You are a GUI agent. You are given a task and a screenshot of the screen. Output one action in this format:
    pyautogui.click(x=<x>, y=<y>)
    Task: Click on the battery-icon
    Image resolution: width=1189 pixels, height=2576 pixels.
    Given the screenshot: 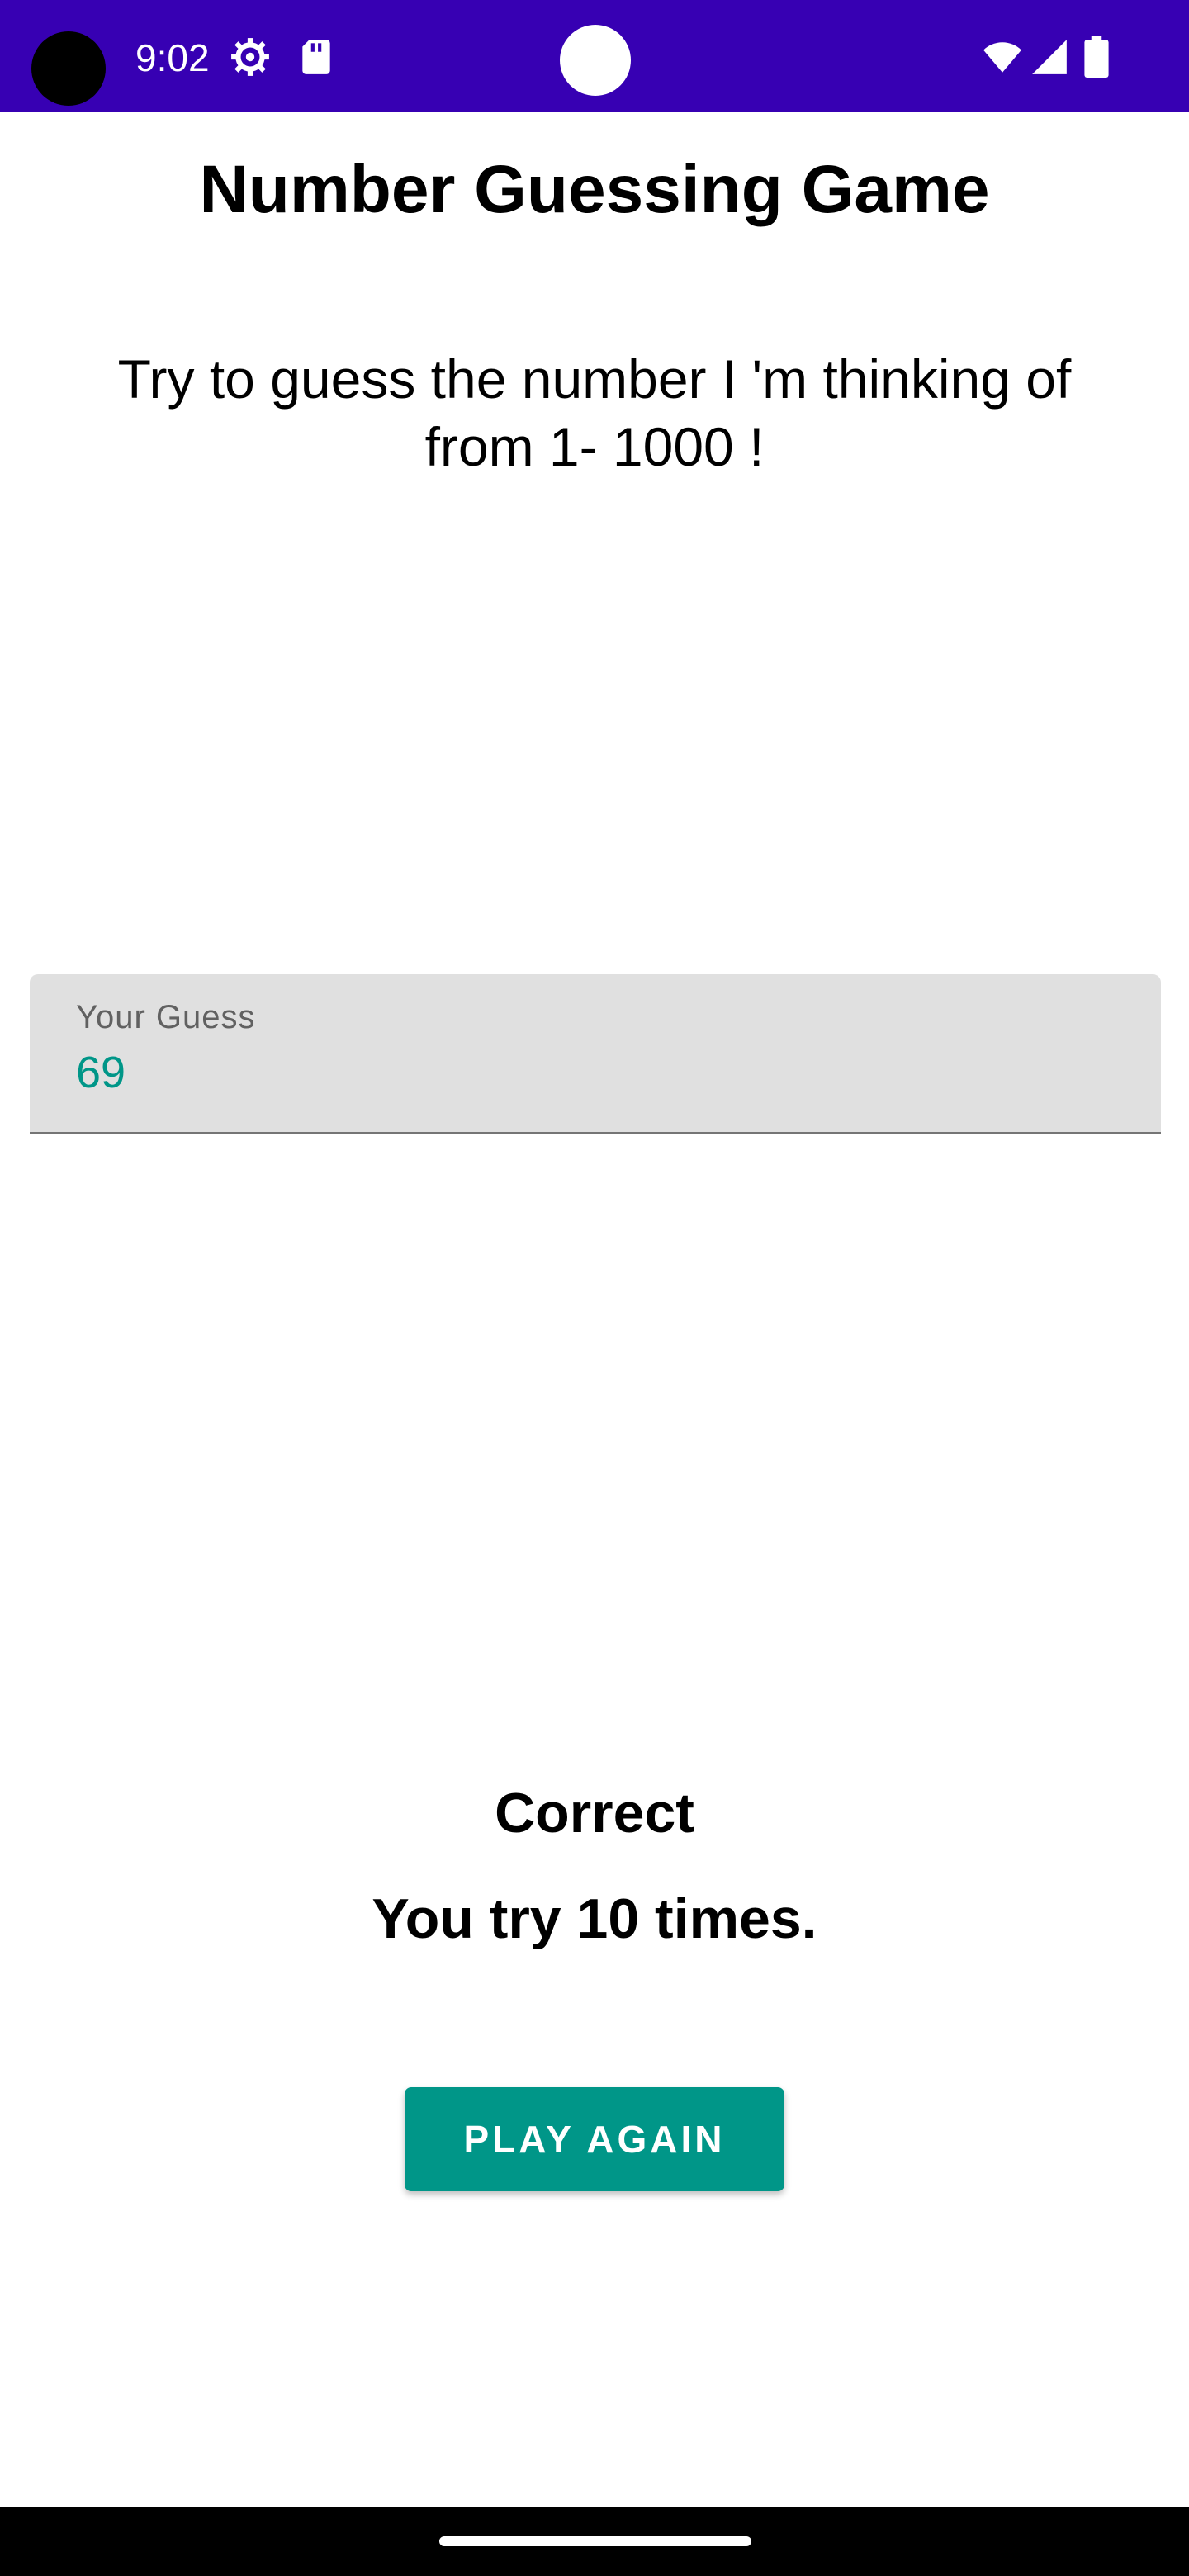 What is the action you would take?
    pyautogui.click(x=1096, y=57)
    